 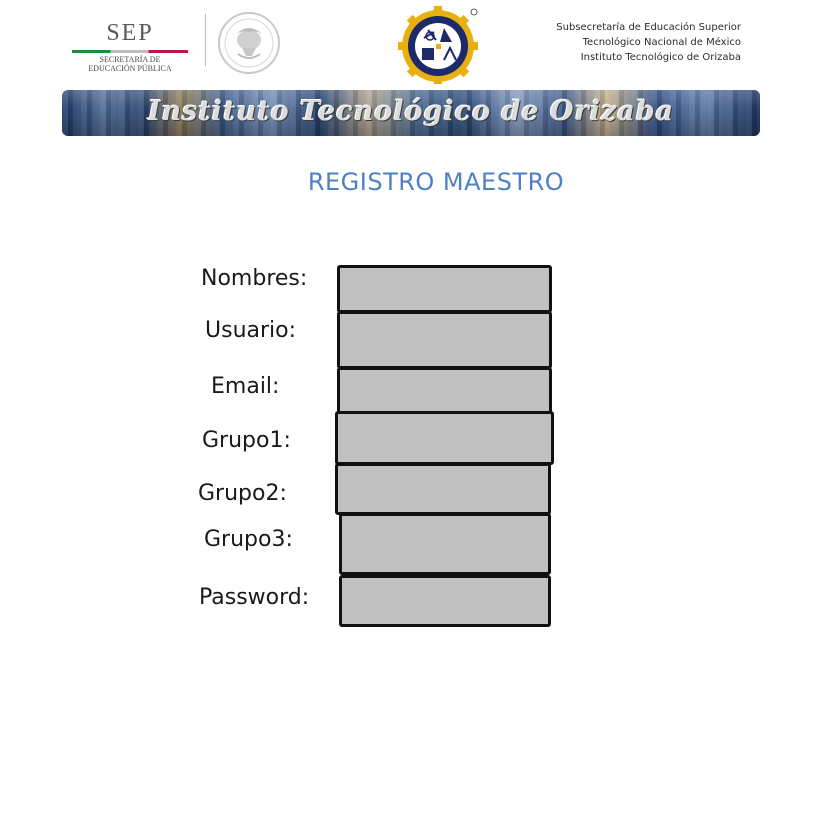 What do you see at coordinates (130, 59) in the screenshot?
I see `sep-subtitle-line-1: SECRETARÍA DE` at bounding box center [130, 59].